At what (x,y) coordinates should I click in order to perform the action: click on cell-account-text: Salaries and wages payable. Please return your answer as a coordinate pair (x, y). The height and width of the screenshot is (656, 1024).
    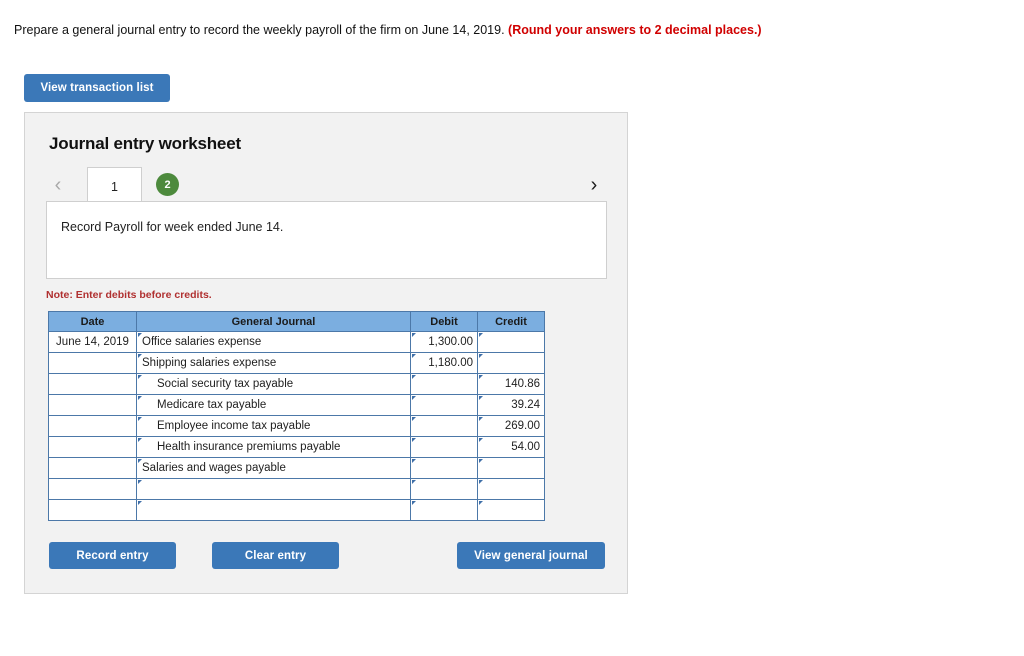
    Looking at the image, I should click on (214, 468).